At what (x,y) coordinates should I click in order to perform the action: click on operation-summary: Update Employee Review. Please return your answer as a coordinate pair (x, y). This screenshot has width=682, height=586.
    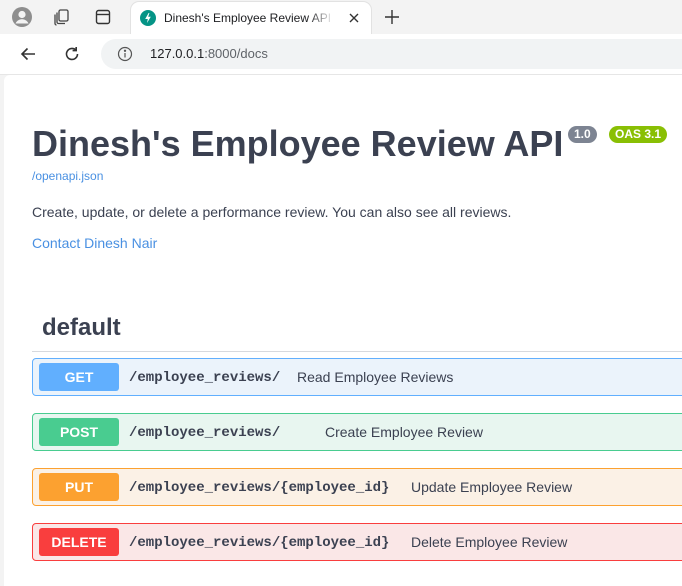
    Looking at the image, I should click on (492, 487).